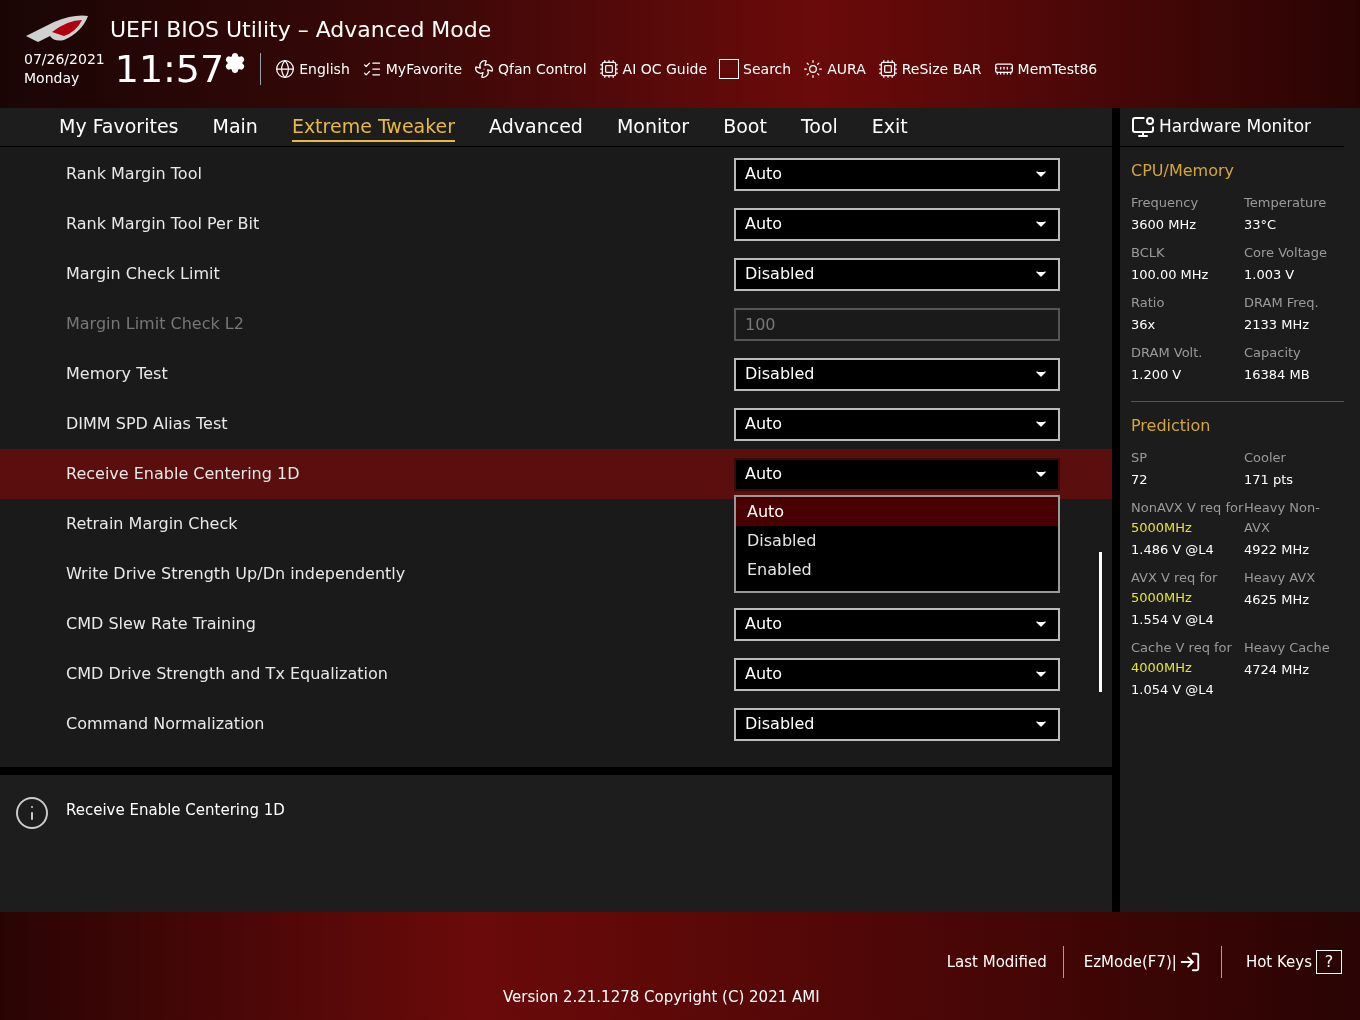  I want to click on metric-value: 4625 MHz, so click(1277, 600).